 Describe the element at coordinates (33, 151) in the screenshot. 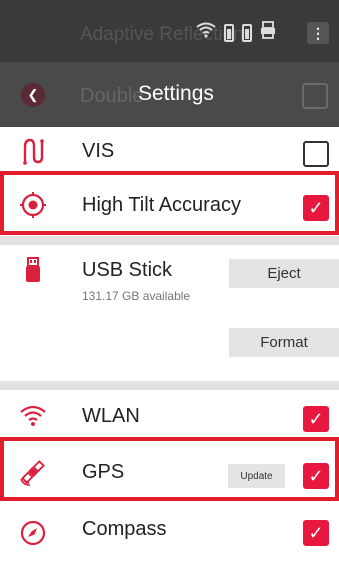

I see `vis-sensor-icon` at that location.